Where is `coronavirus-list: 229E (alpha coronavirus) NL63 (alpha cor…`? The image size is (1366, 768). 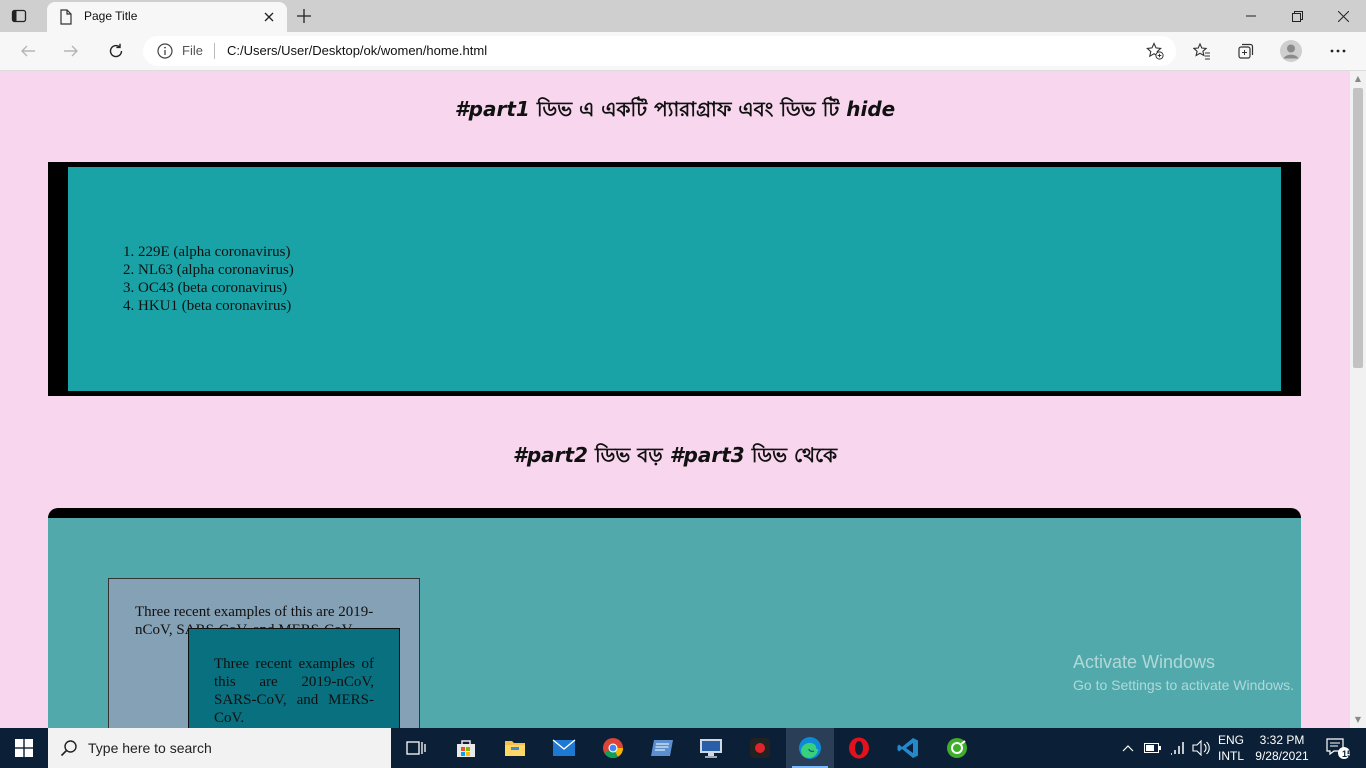
coronavirus-list: 229E (alpha coronavirus) NL63 (alpha cor… is located at coordinates (208, 279).